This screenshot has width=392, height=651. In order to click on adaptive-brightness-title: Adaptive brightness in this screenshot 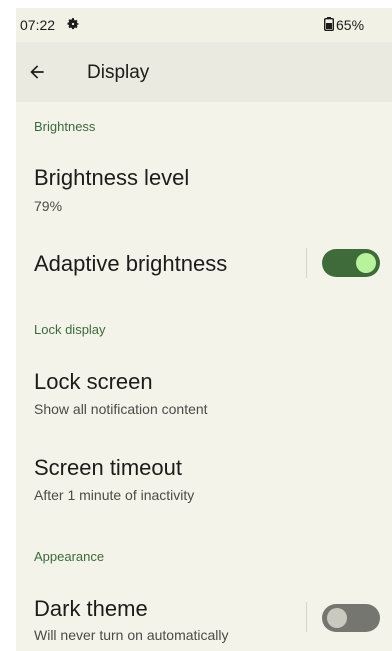, I will do `click(131, 263)`.